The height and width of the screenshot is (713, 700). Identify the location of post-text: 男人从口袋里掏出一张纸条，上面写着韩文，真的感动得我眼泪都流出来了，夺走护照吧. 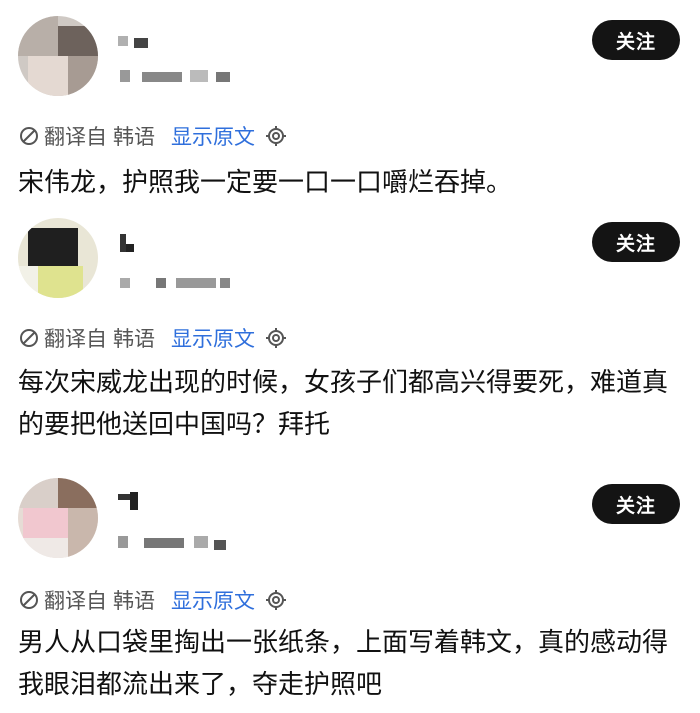
(343, 664).